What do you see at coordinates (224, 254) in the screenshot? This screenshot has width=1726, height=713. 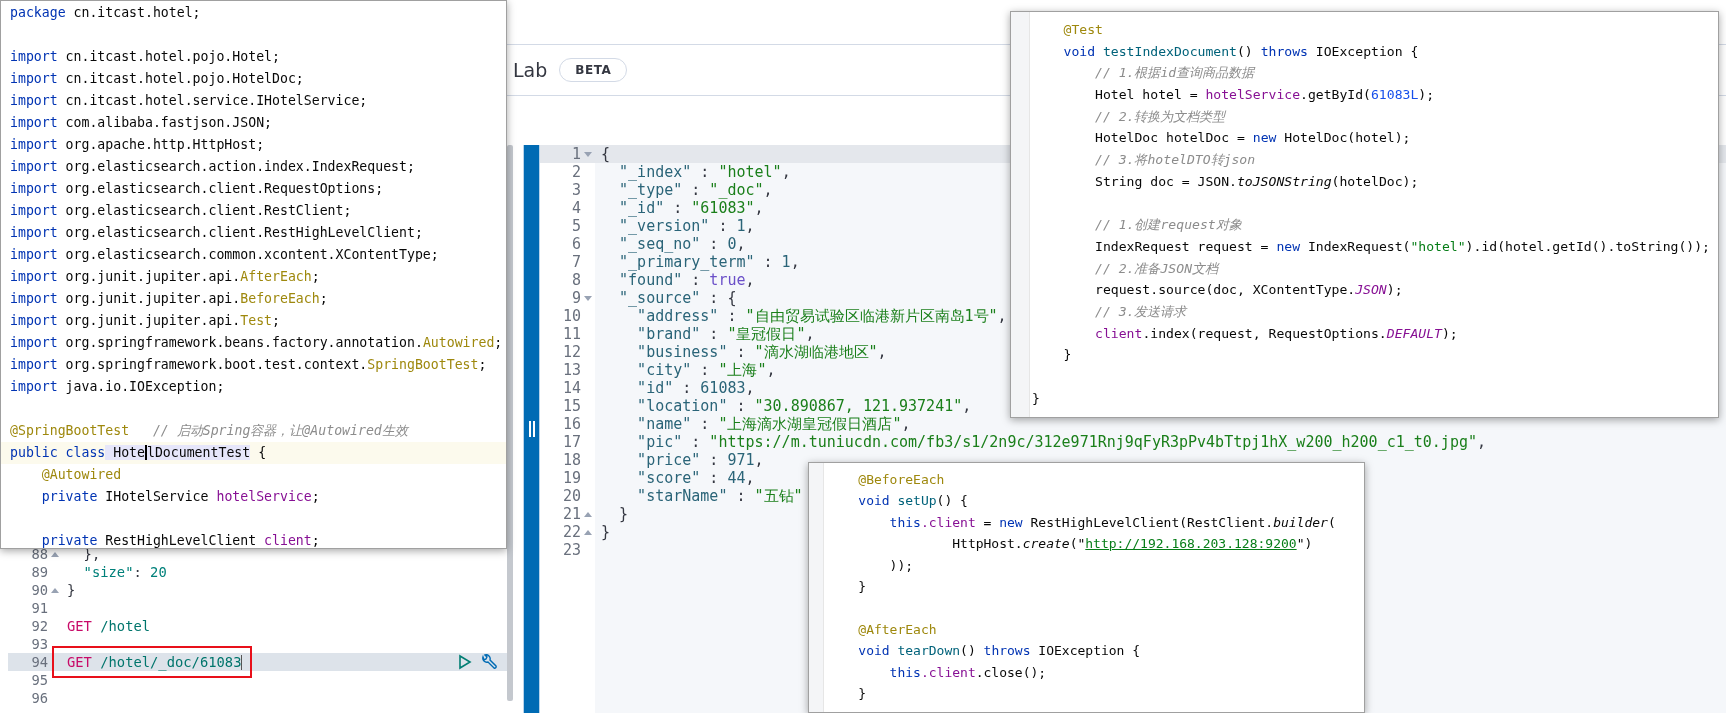 I see `code-line: import org.elasticsearch.common.xcontent.XContentType;` at bounding box center [224, 254].